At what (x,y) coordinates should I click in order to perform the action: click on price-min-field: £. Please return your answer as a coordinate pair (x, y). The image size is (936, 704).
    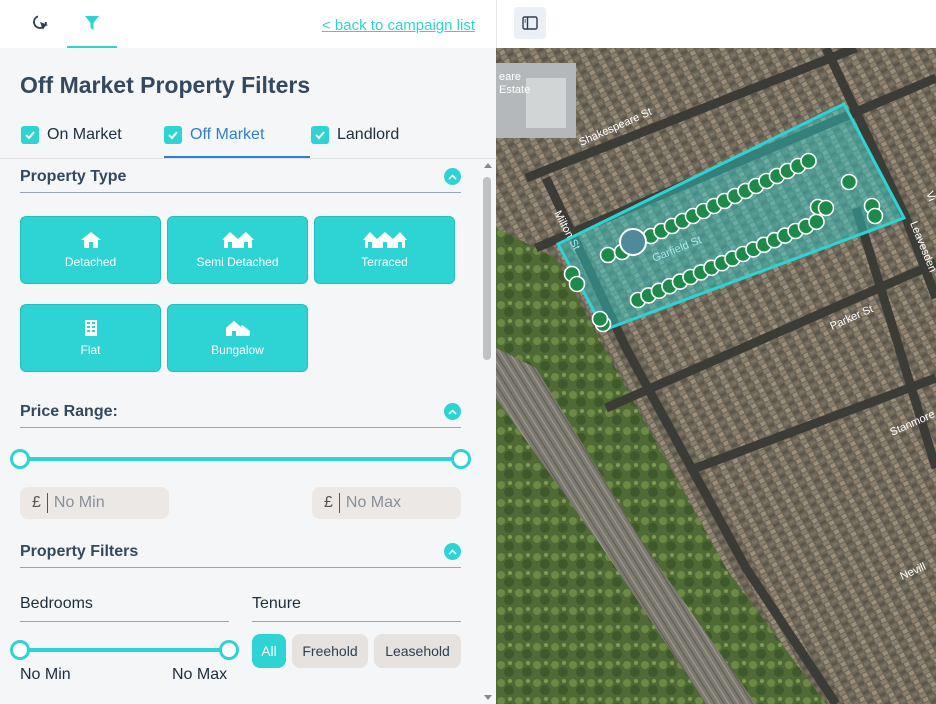
    Looking at the image, I should click on (94, 503).